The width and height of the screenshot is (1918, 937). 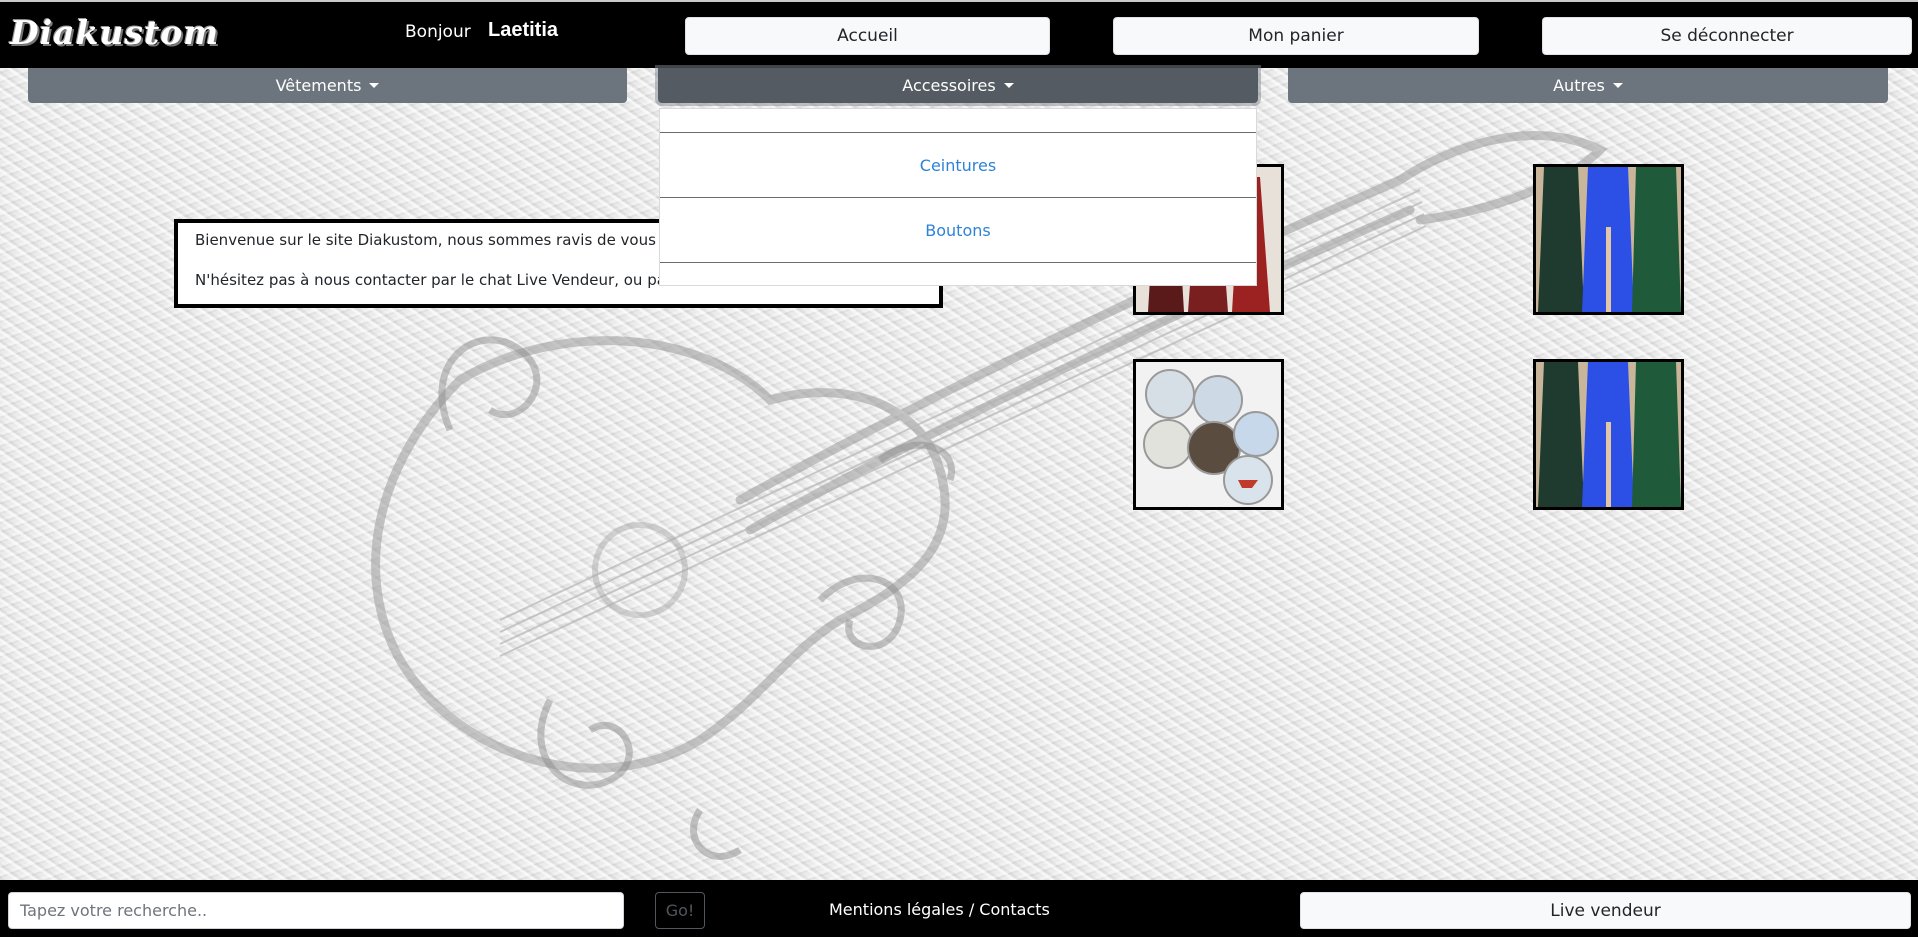 I want to click on search-go-button: Go!, so click(x=680, y=910).